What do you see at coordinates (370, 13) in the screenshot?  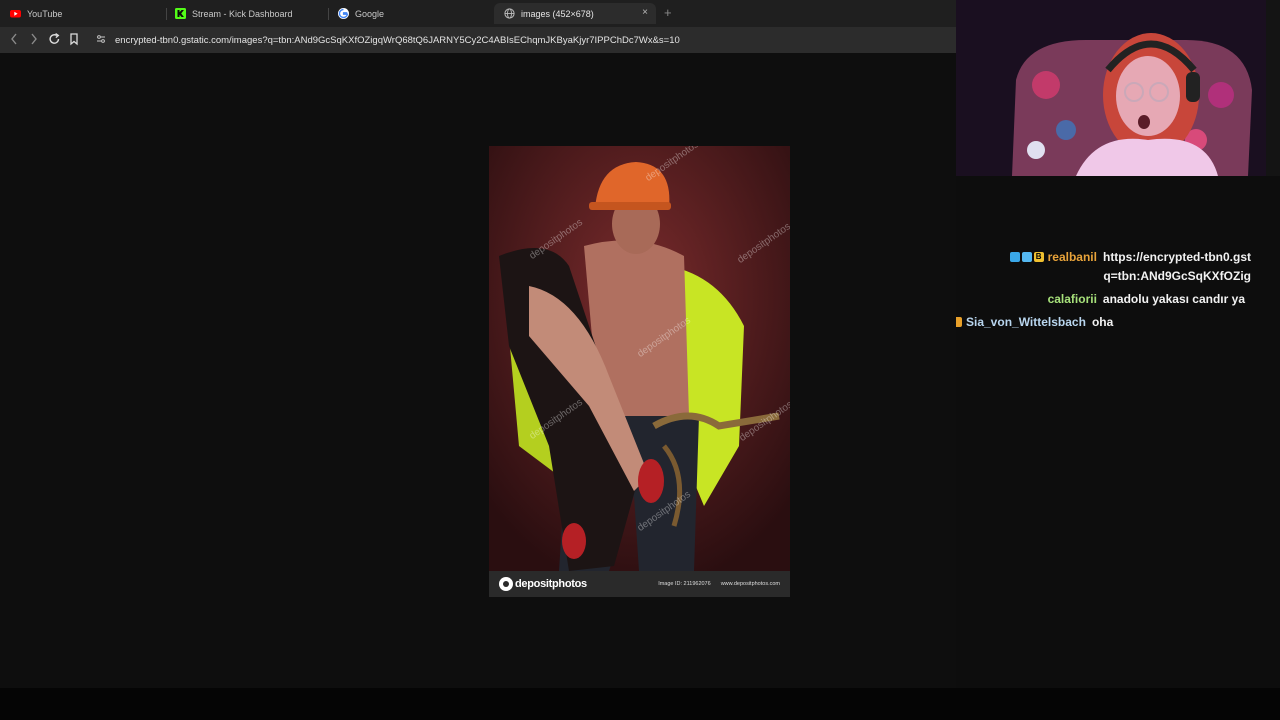 I see `tab-label: Google` at bounding box center [370, 13].